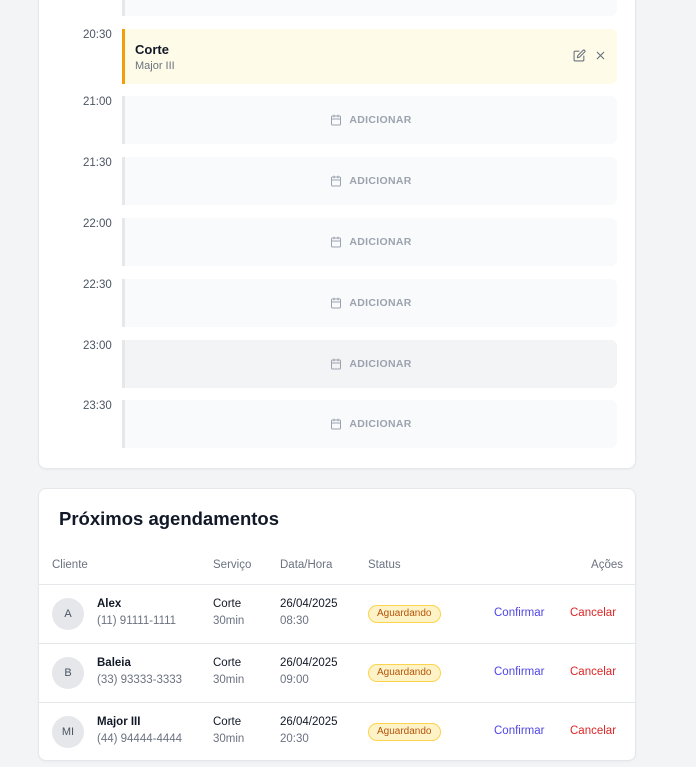  I want to click on slot-row: 21:00 ADICIONAR, so click(338, 120).